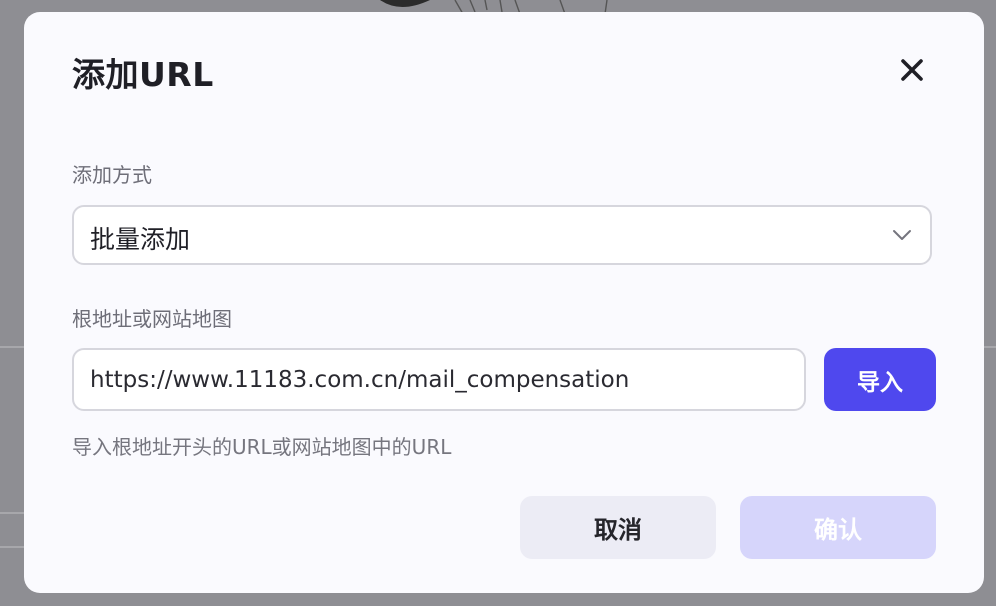 The height and width of the screenshot is (606, 996). Describe the element at coordinates (902, 235) in the screenshot. I see `chevron-down-icon` at that location.